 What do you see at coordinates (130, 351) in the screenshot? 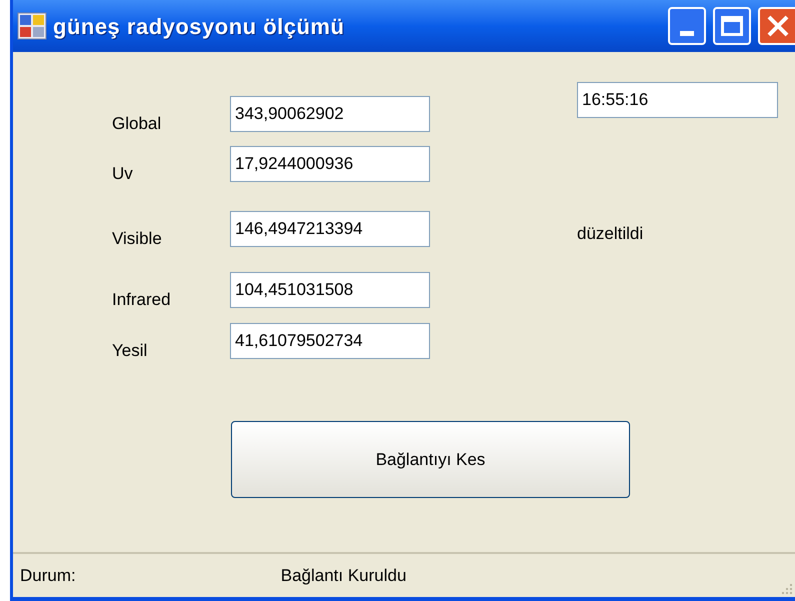
I see `field-label: Yesil` at bounding box center [130, 351].